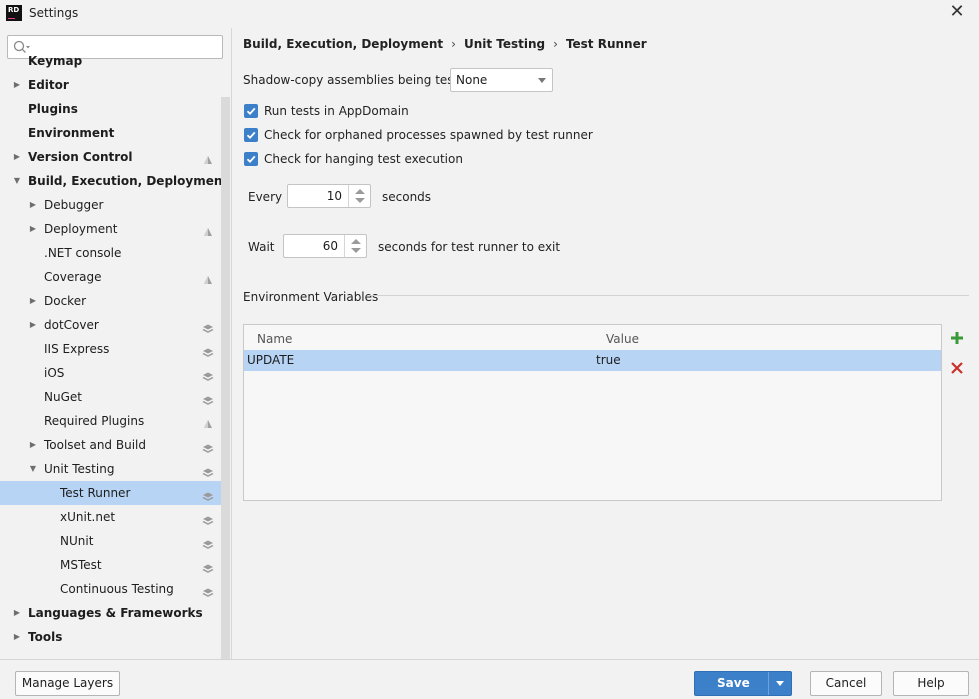  I want to click on hanging-execution-label: Check for hanging test execution, so click(363, 159).